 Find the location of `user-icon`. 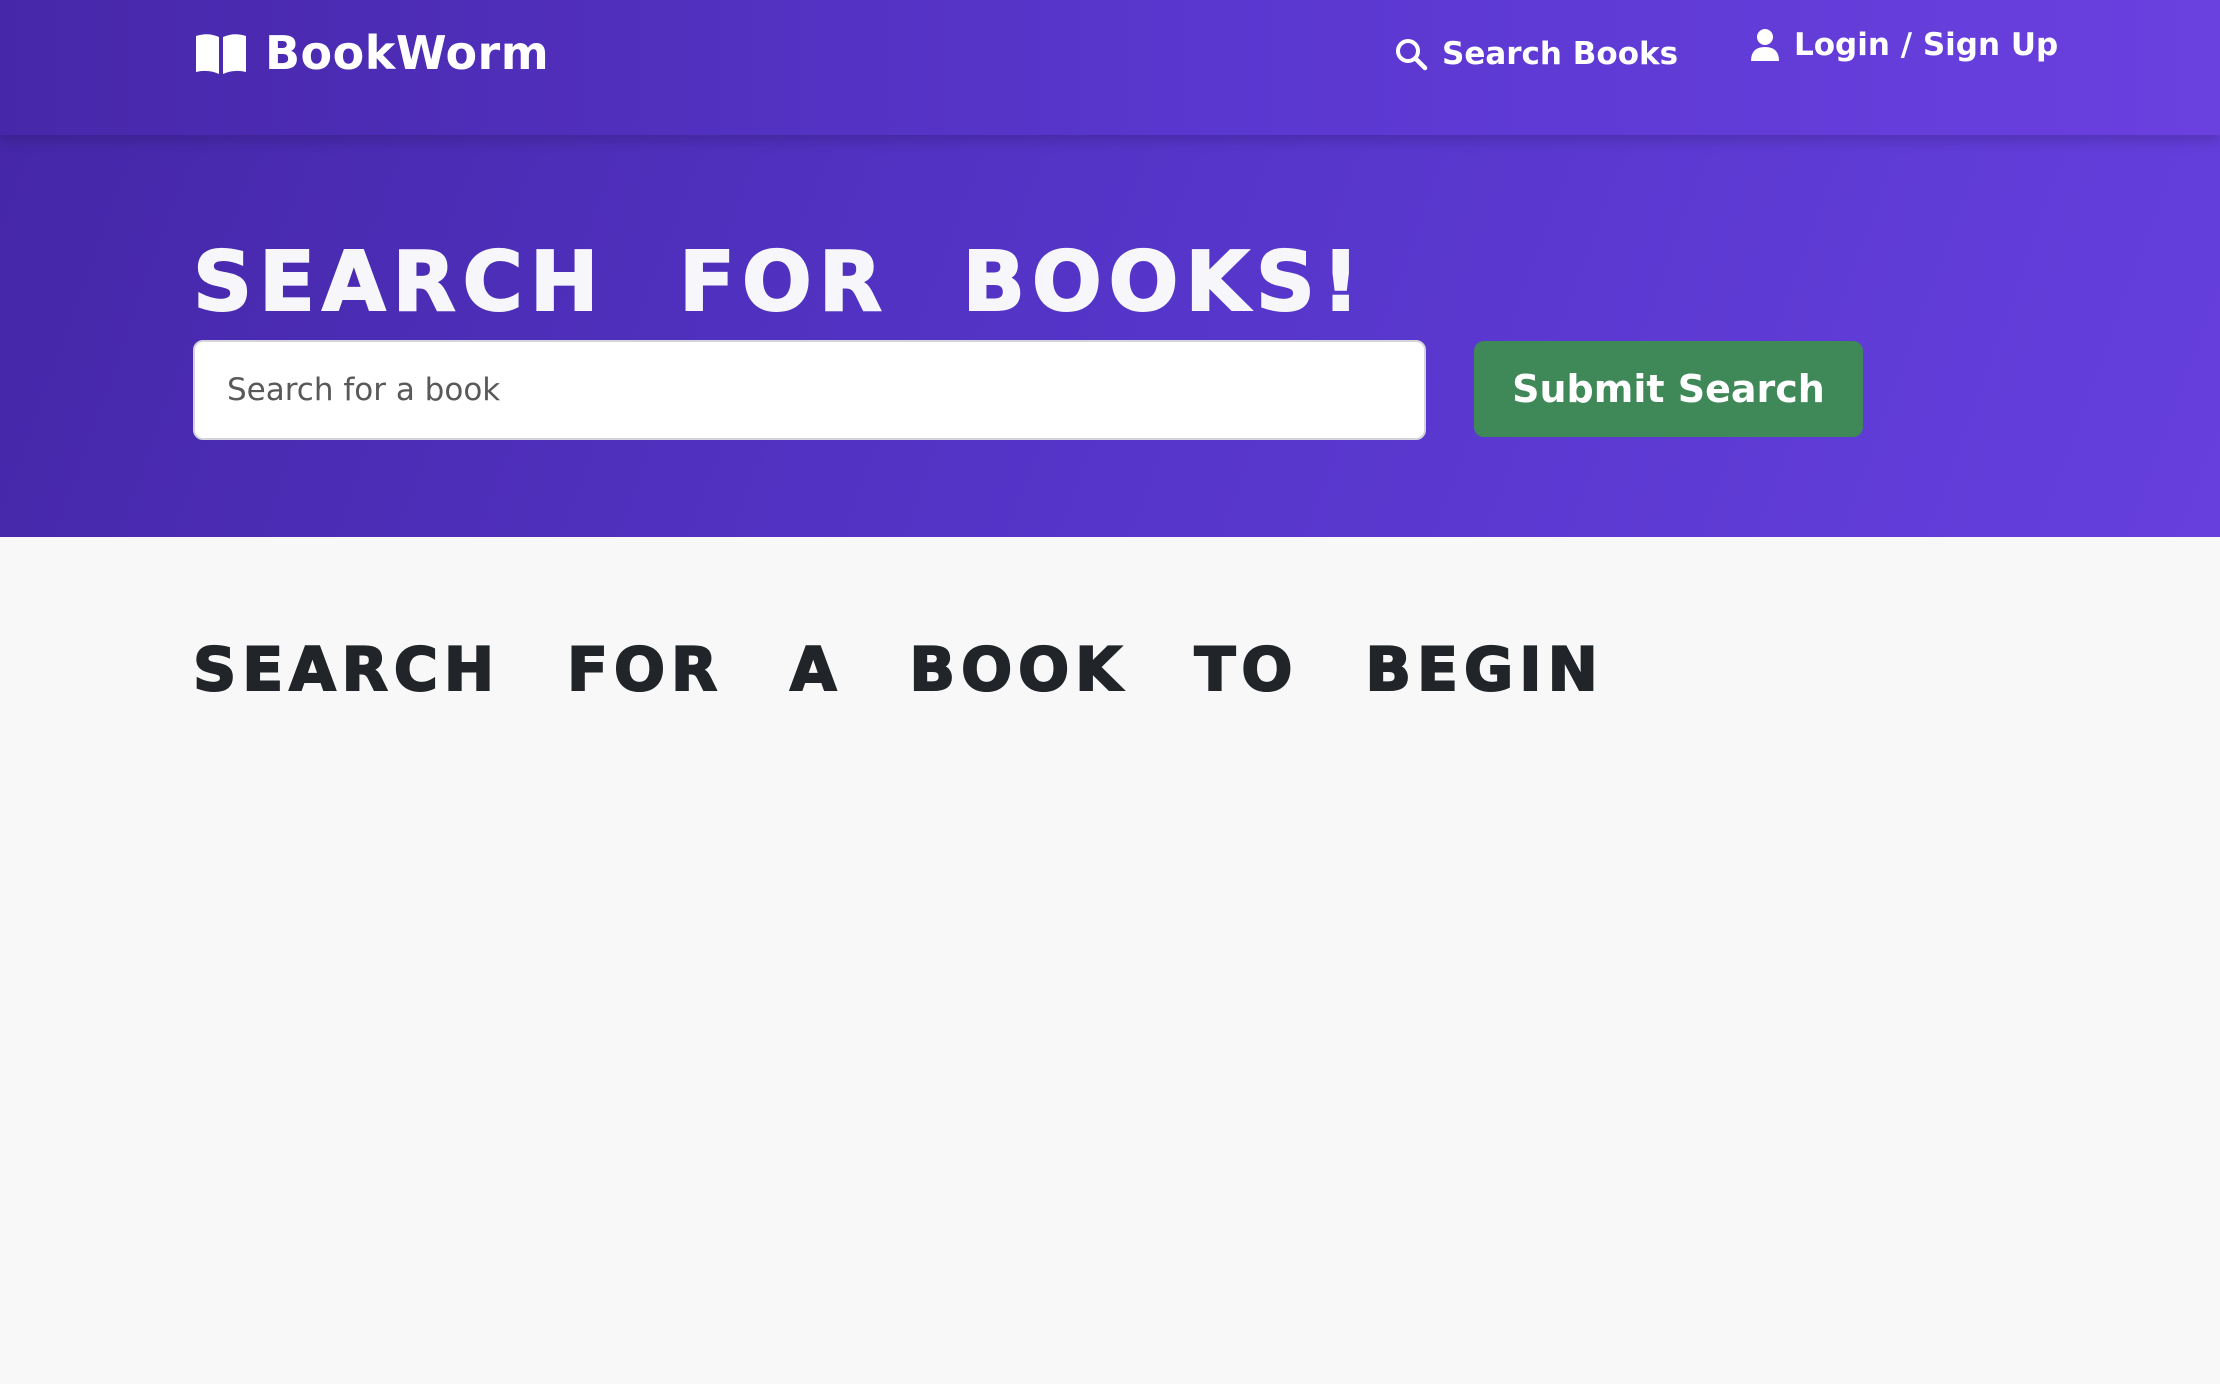

user-icon is located at coordinates (1765, 45).